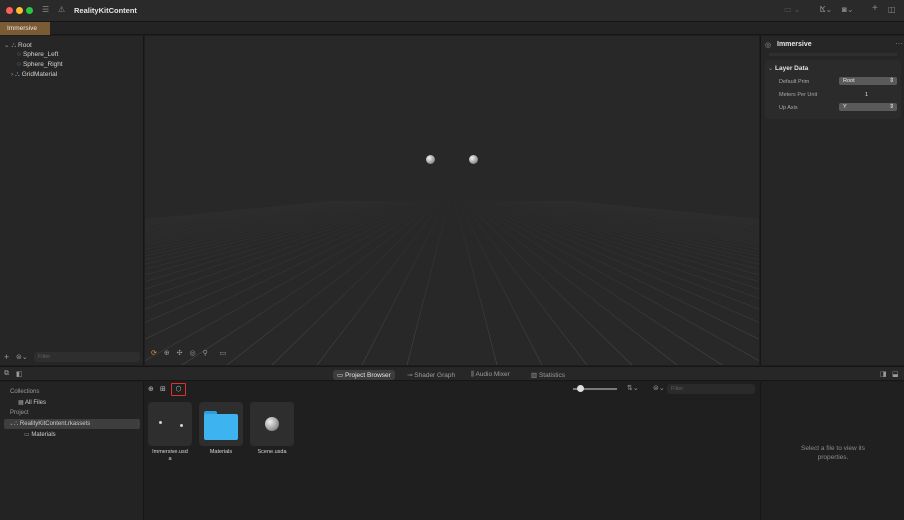  What do you see at coordinates (167, 353) in the screenshot?
I see `pan-icon: ⊕` at bounding box center [167, 353].